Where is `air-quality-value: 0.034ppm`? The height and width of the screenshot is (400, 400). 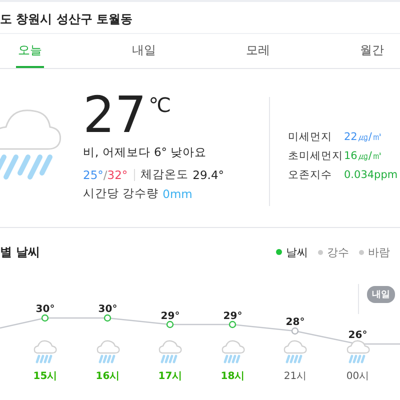
air-quality-value: 0.034ppm is located at coordinates (371, 174).